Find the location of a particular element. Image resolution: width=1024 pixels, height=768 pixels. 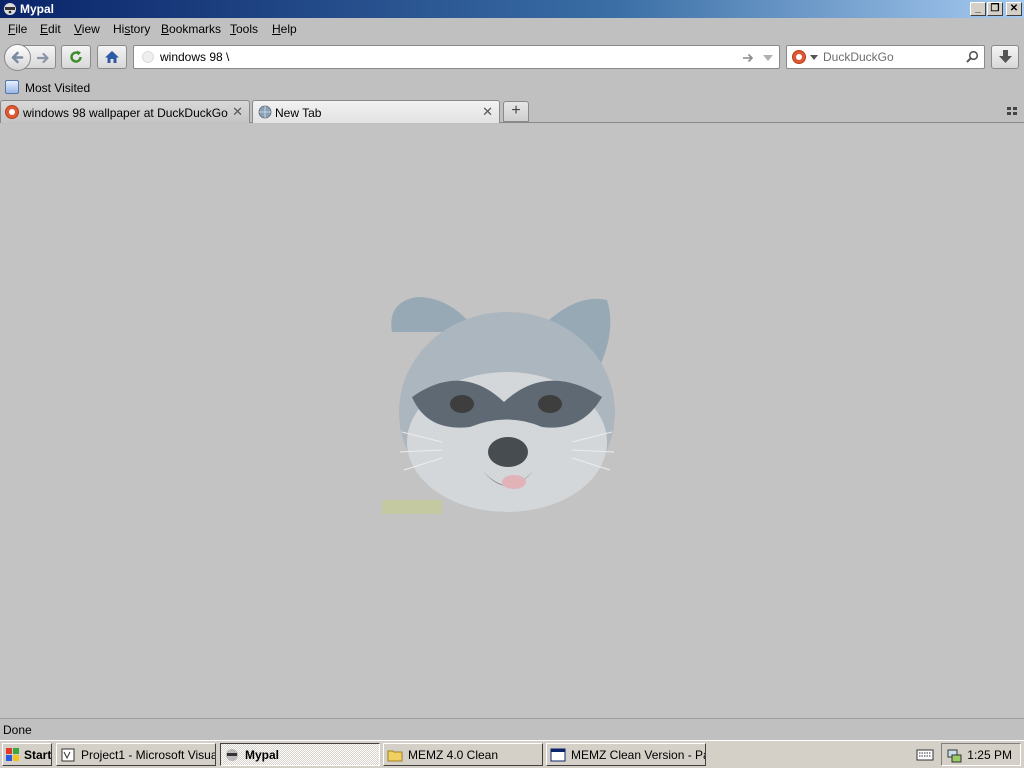

search-bar: DuckDuckGo is located at coordinates (885, 57).